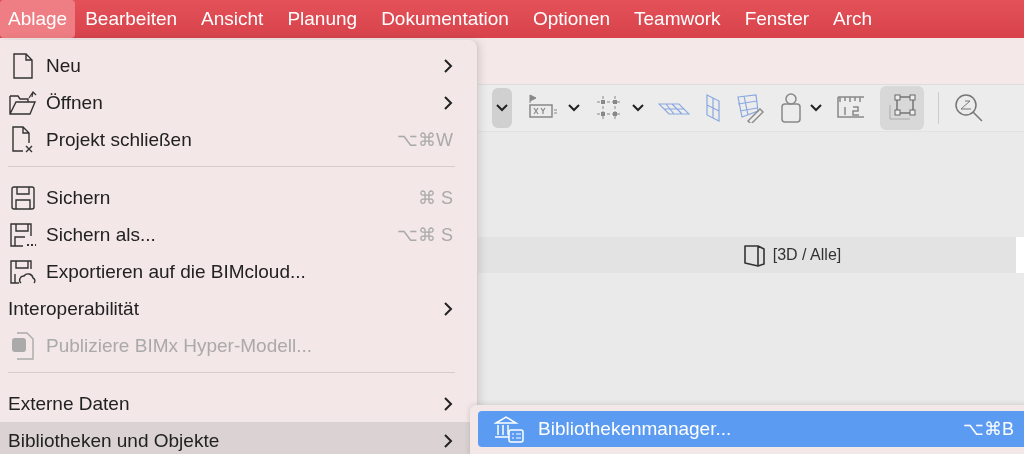 The image size is (1024, 454). Describe the element at coordinates (754, 255) in the screenshot. I see `cube-icon` at that location.